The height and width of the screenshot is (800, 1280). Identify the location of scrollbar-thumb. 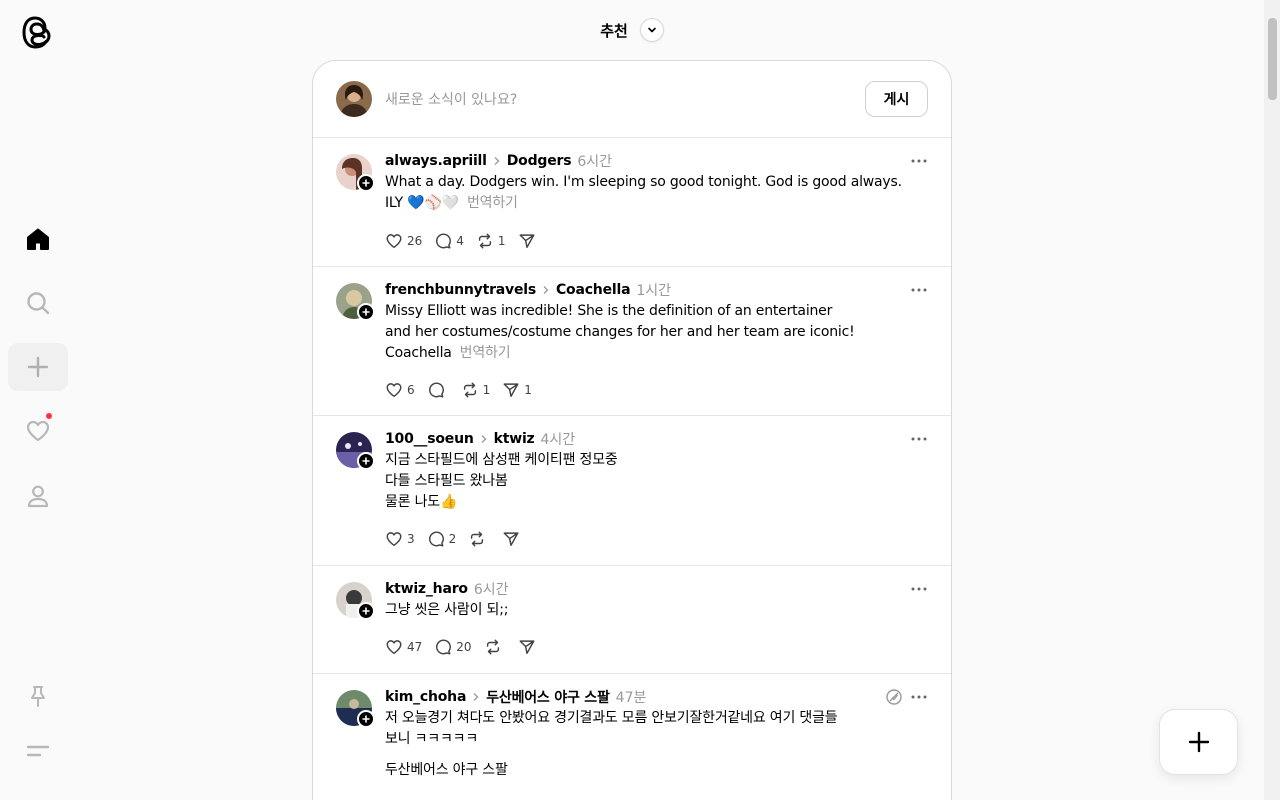
(1272, 59).